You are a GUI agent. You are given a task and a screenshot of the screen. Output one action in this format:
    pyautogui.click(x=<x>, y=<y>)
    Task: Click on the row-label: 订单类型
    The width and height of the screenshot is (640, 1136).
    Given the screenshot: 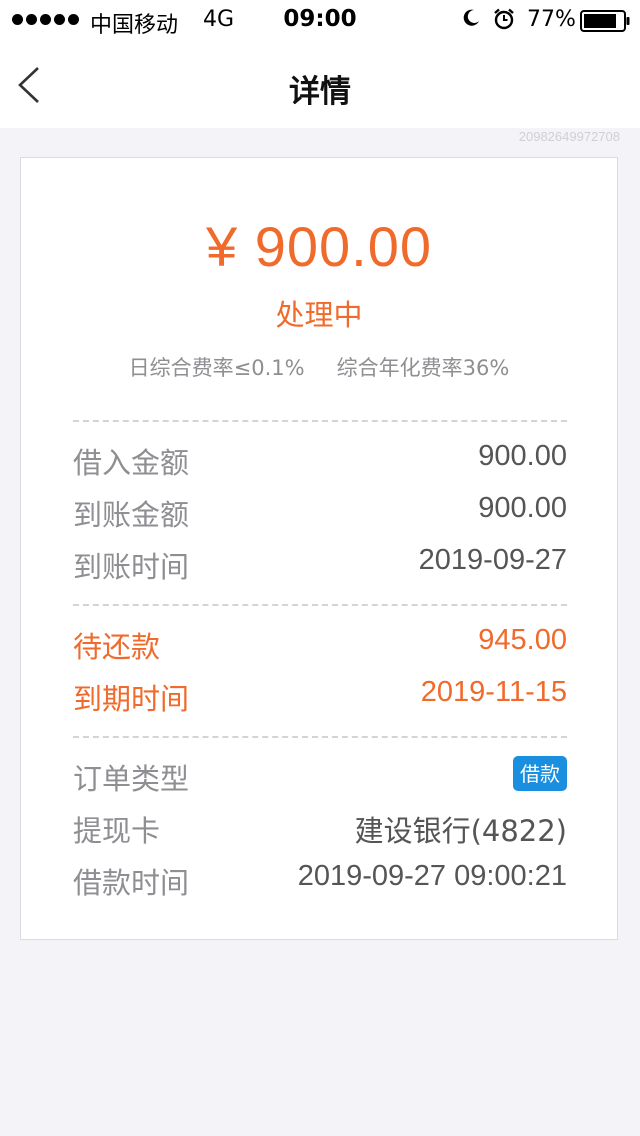 What is the action you would take?
    pyautogui.click(x=131, y=779)
    